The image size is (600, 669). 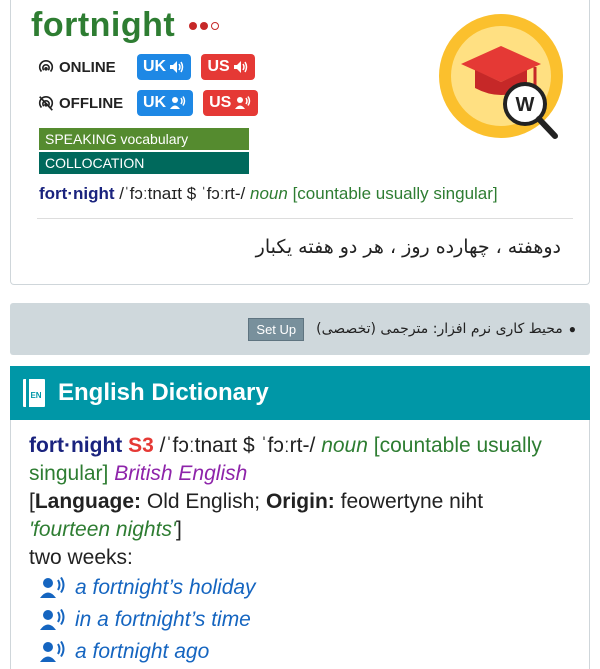 What do you see at coordinates (91, 103) in the screenshot?
I see `offline-label: OFFLINE` at bounding box center [91, 103].